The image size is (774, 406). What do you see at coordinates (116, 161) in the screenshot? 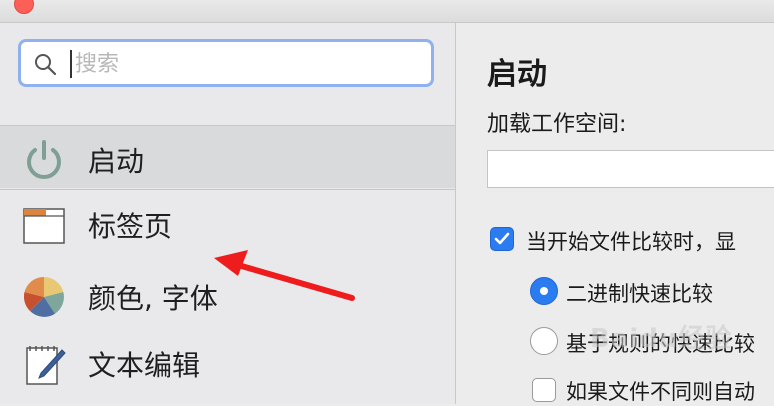
I see `sidebar-item-label: 启动` at bounding box center [116, 161].